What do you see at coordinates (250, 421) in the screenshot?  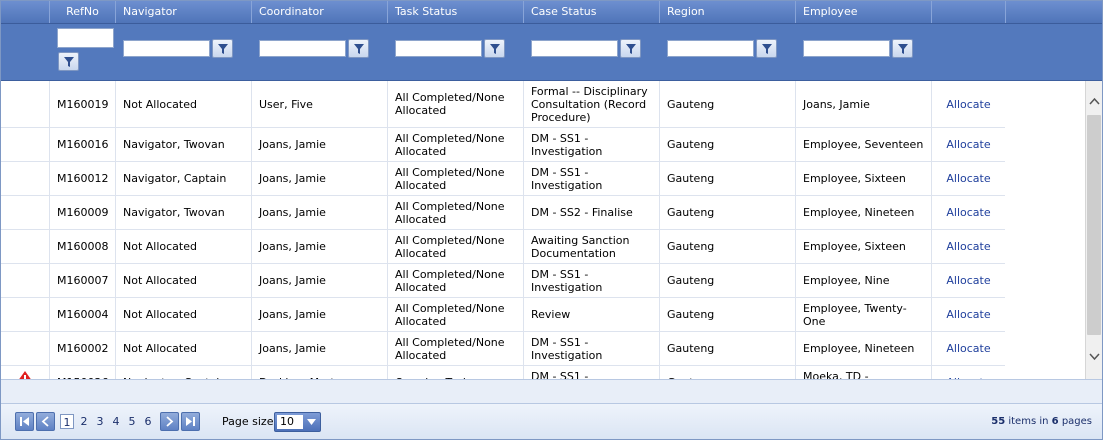 I see `page-size-label: Page size:` at bounding box center [250, 421].